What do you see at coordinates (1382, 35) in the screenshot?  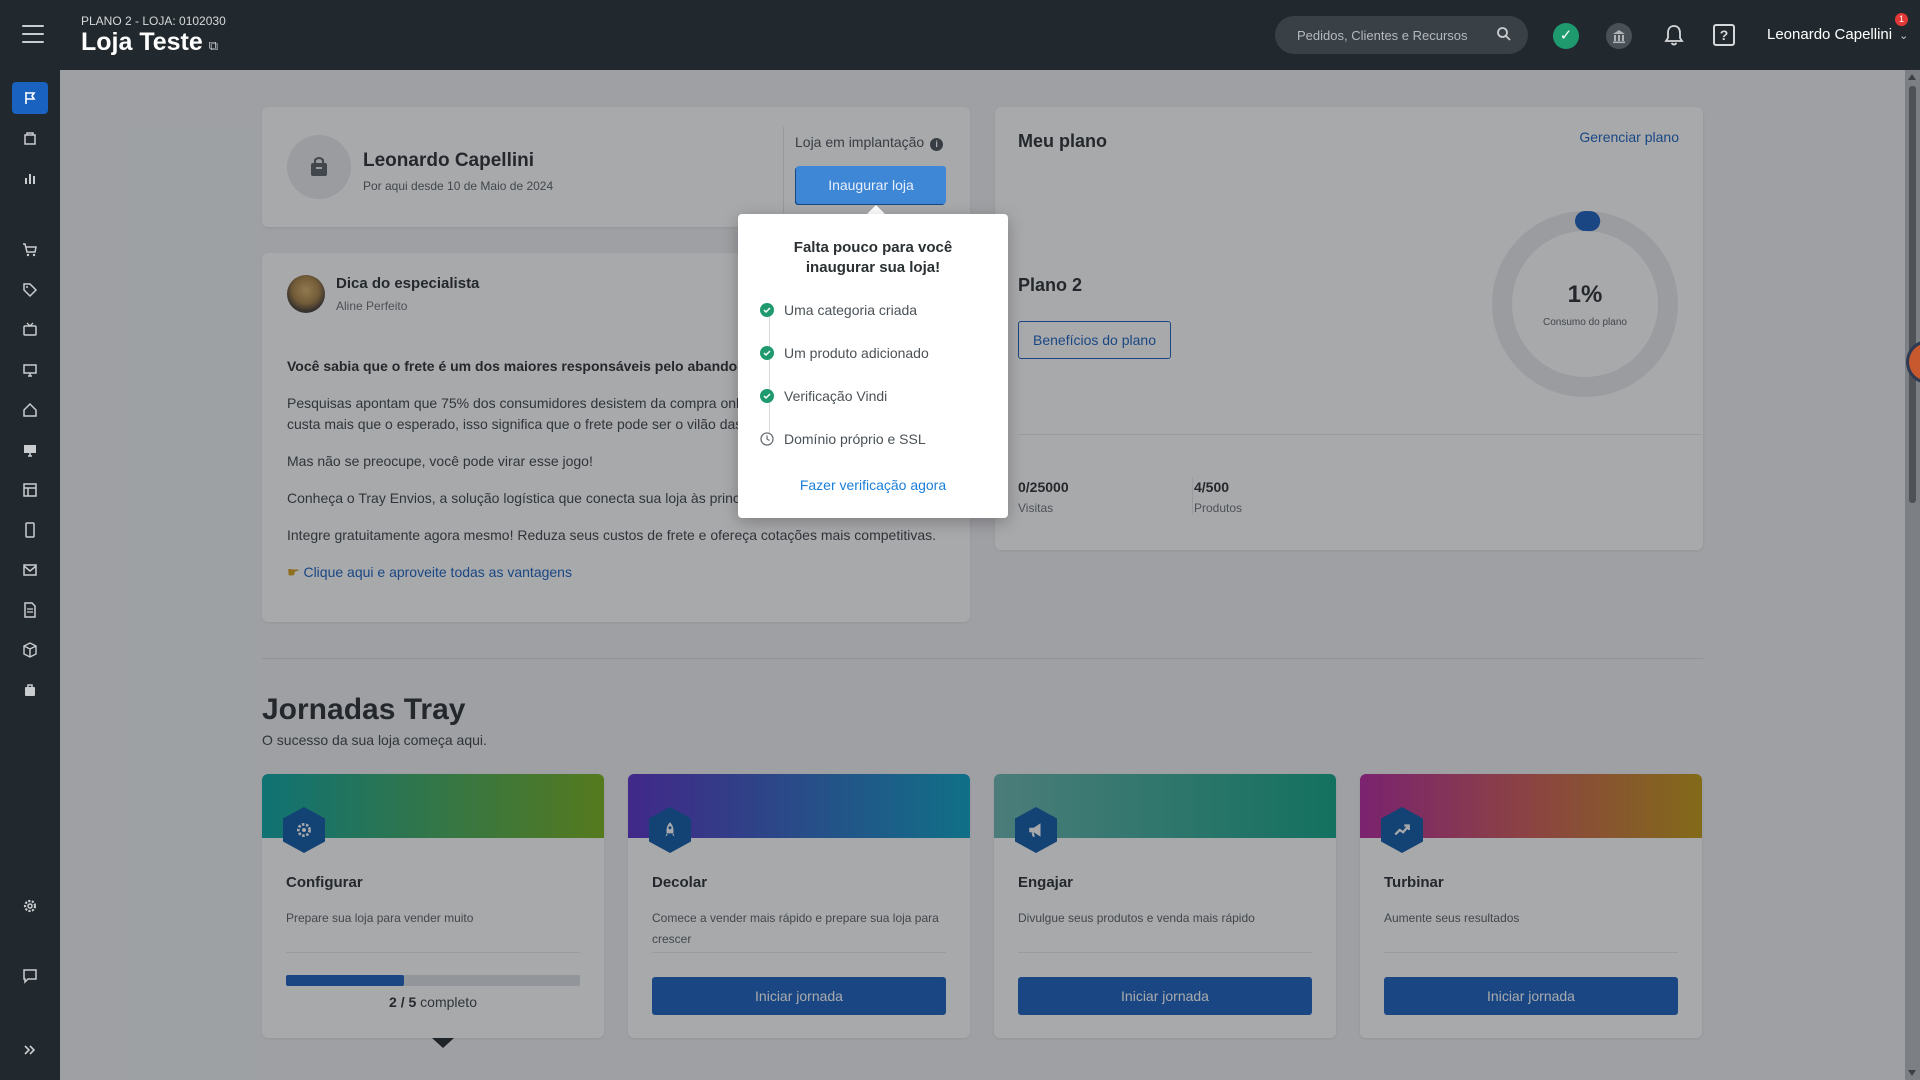 I see `search-placeholder: Pedidos, Clientes e Recursos` at bounding box center [1382, 35].